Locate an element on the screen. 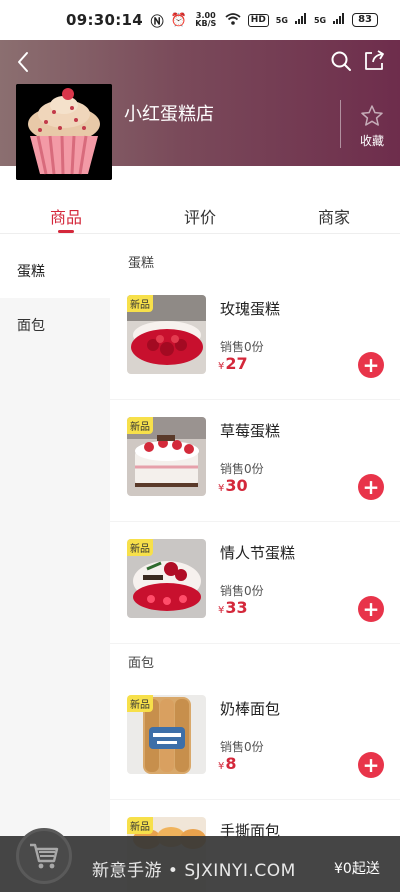 This screenshot has height=892, width=400. status-icons: Ⓝ ⏰ 3.00 KB/S HD 5G 5G 83 is located at coordinates (264, 20).